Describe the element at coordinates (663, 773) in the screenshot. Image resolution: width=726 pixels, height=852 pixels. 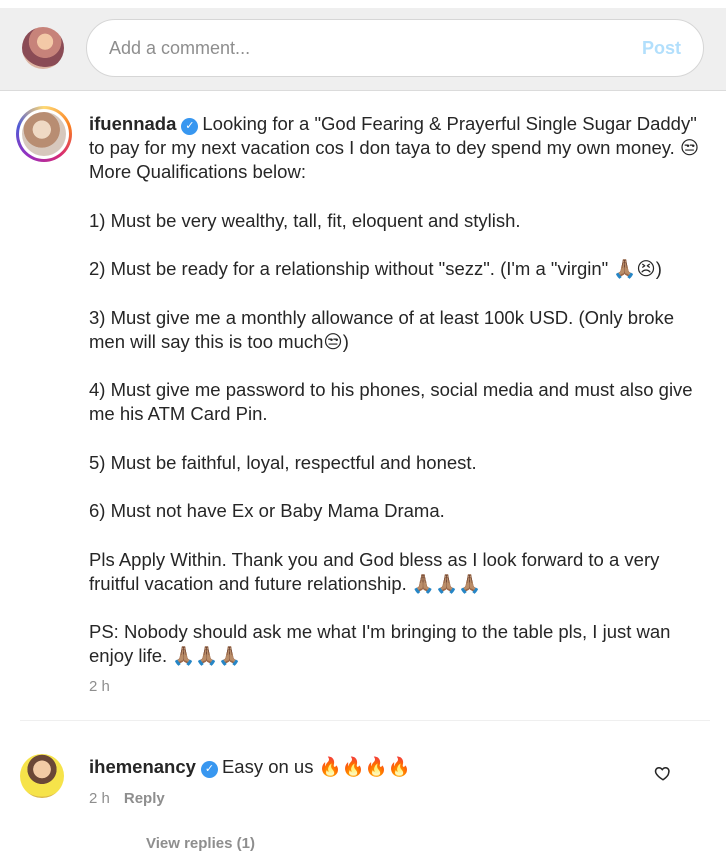
I see `heart-icon` at that location.